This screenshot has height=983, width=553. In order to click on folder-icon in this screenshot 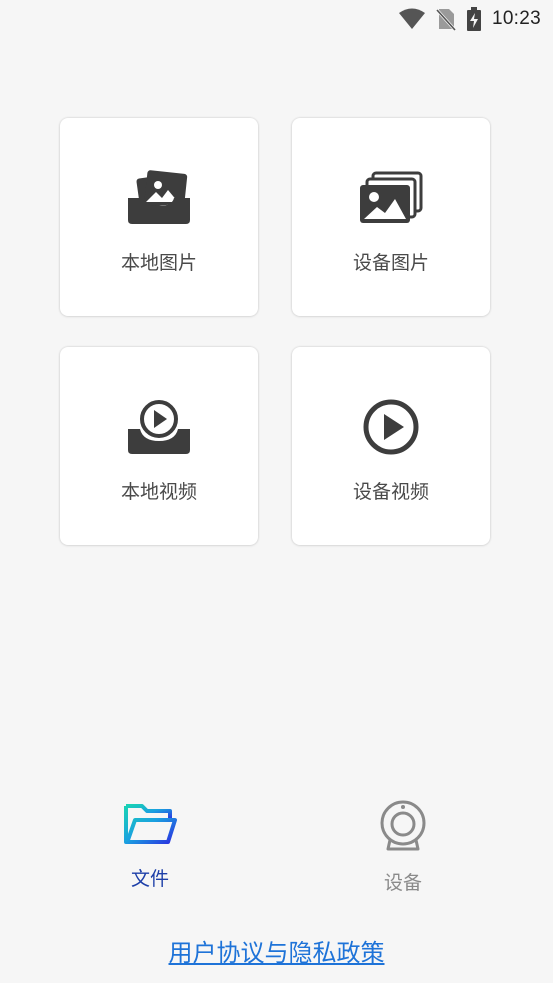, I will do `click(150, 826)`.